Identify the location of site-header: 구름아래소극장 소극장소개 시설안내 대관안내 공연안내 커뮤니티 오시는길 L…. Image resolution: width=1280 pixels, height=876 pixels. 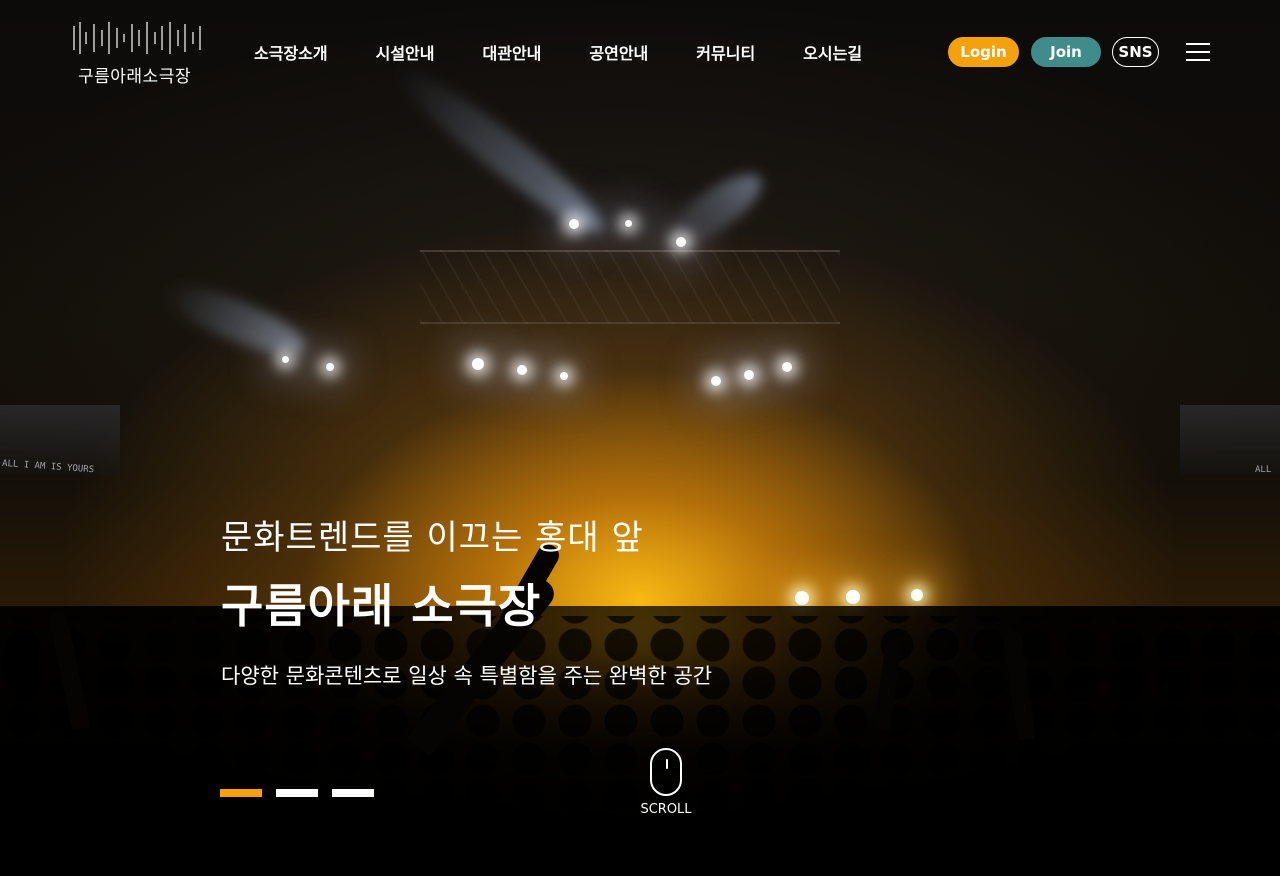
(640, 50).